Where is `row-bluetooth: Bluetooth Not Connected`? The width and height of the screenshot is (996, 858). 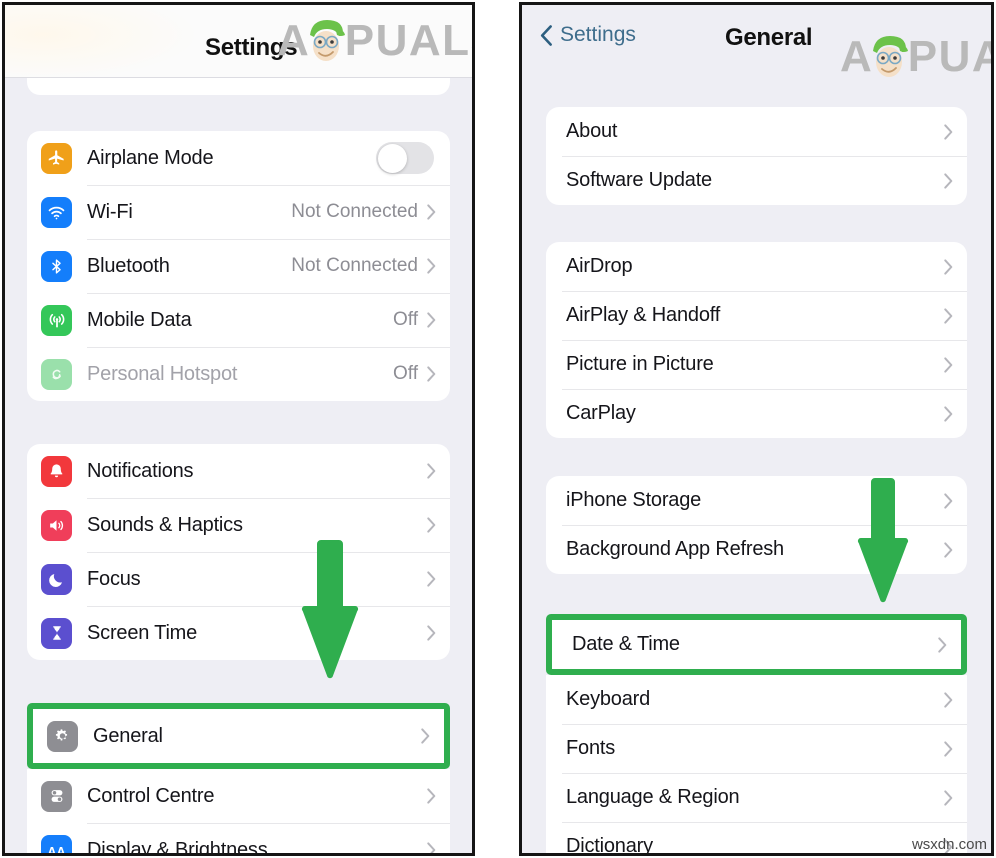
row-bluetooth: Bluetooth Not Connected is located at coordinates (238, 266).